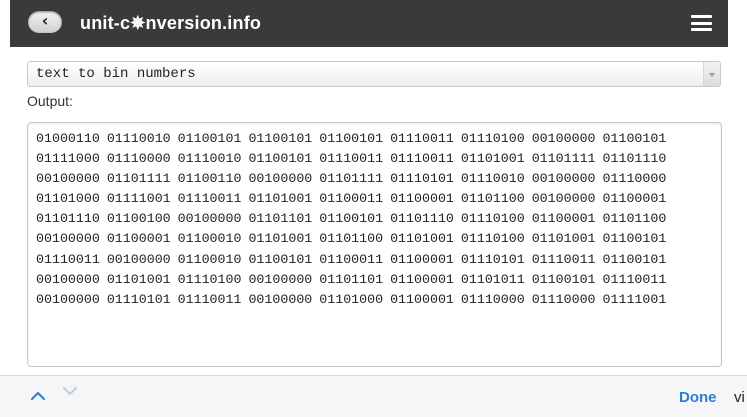 The width and height of the screenshot is (747, 417). Describe the element at coordinates (373, 396) in the screenshot. I see `keyboard-toolbar: Done vi` at that location.